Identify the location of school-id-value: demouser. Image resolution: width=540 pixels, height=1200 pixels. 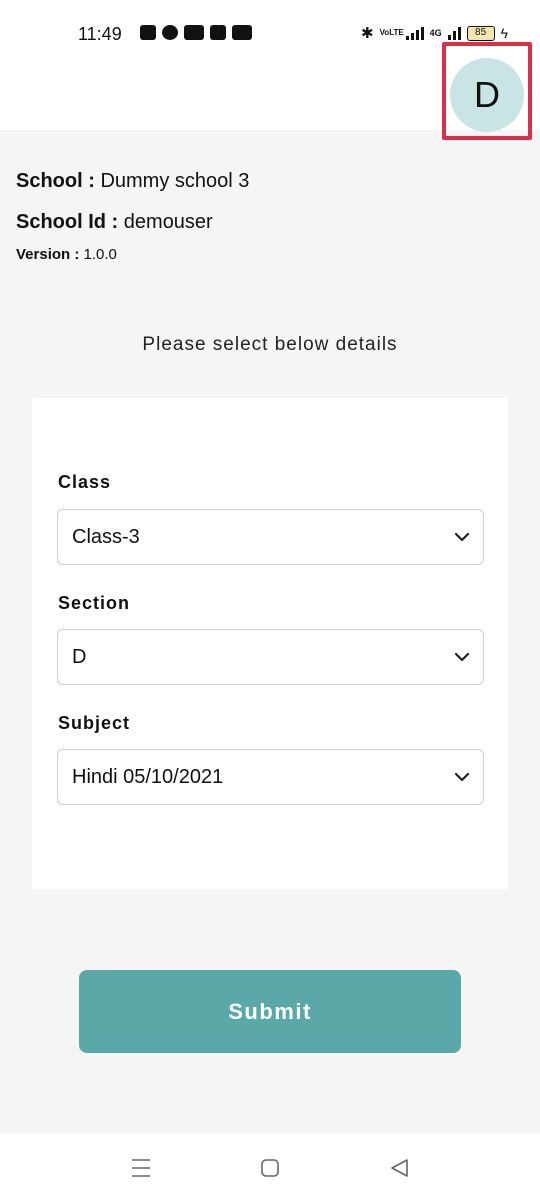
(168, 222).